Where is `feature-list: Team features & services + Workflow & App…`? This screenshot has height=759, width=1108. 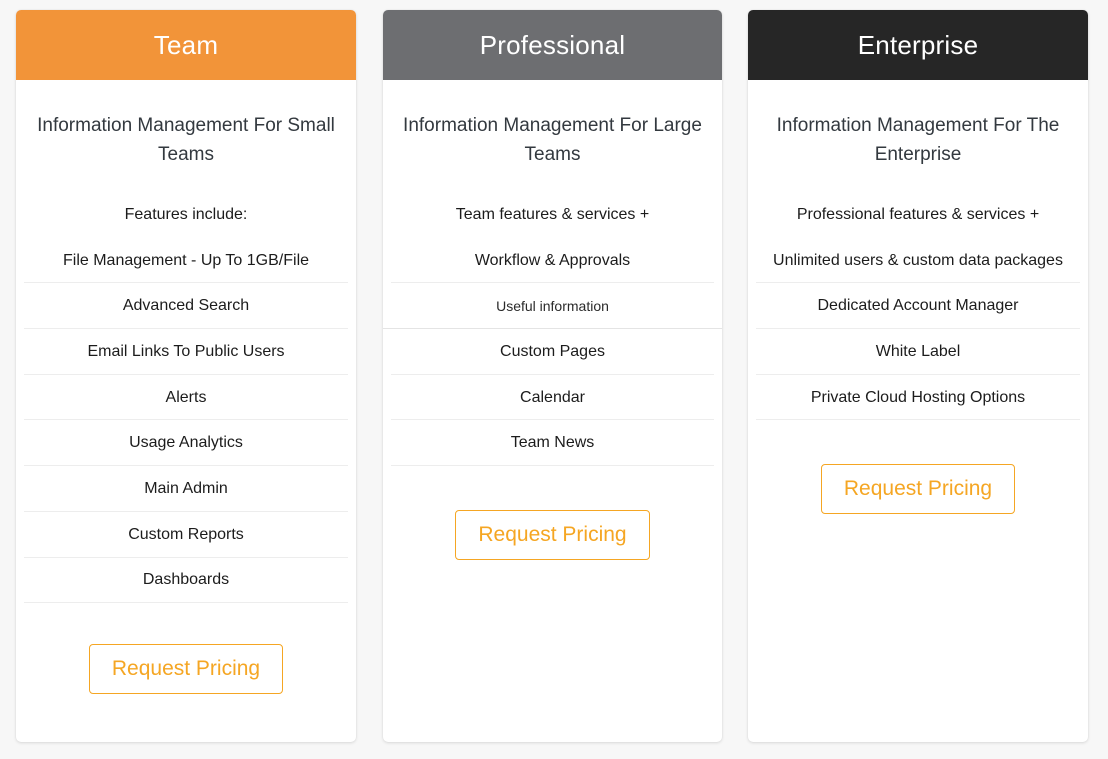
feature-list: Team features & services + Workflow & App… is located at coordinates (552, 329).